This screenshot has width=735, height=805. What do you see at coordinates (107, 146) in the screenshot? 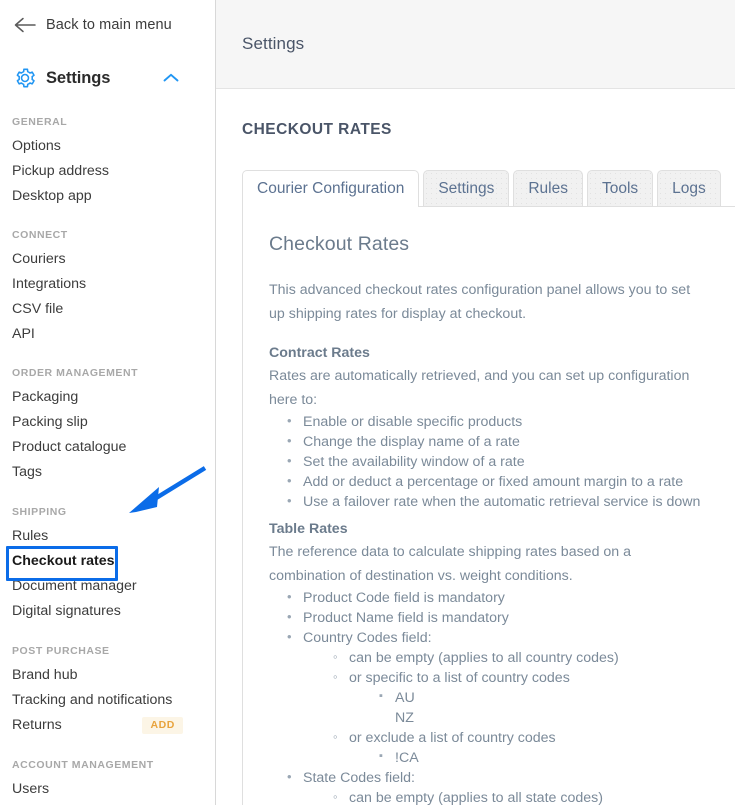
I see `sidebar-item-options: Options` at bounding box center [107, 146].